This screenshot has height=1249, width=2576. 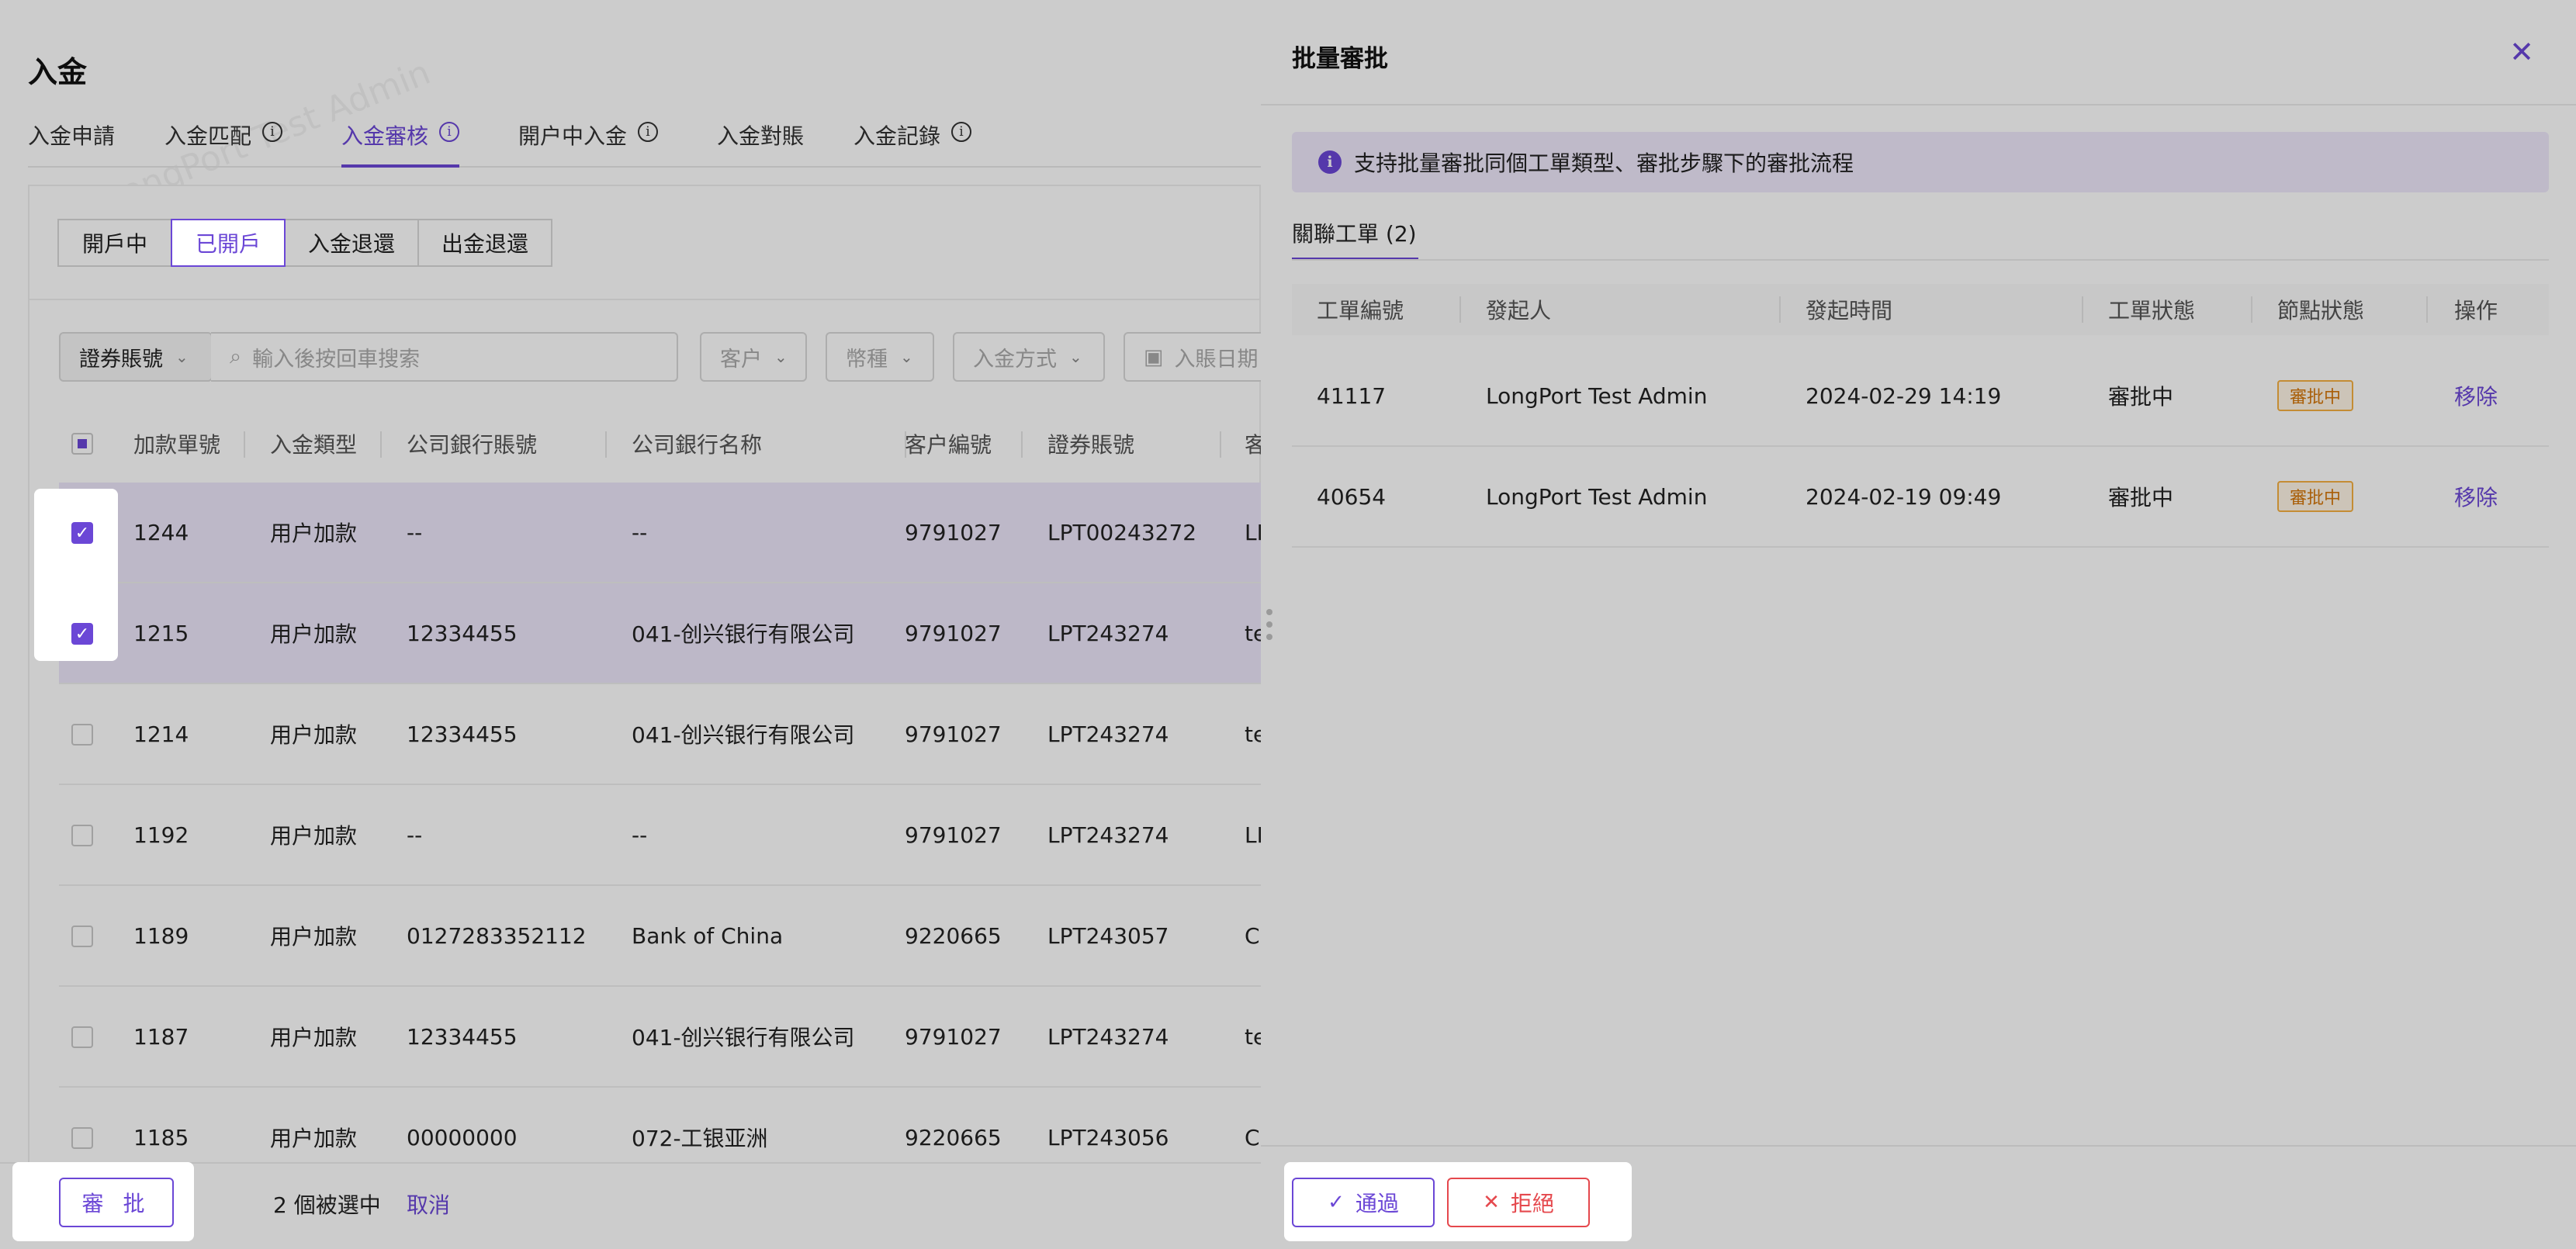 What do you see at coordinates (1519, 310) in the screenshot?
I see `col-header: 發起人` at bounding box center [1519, 310].